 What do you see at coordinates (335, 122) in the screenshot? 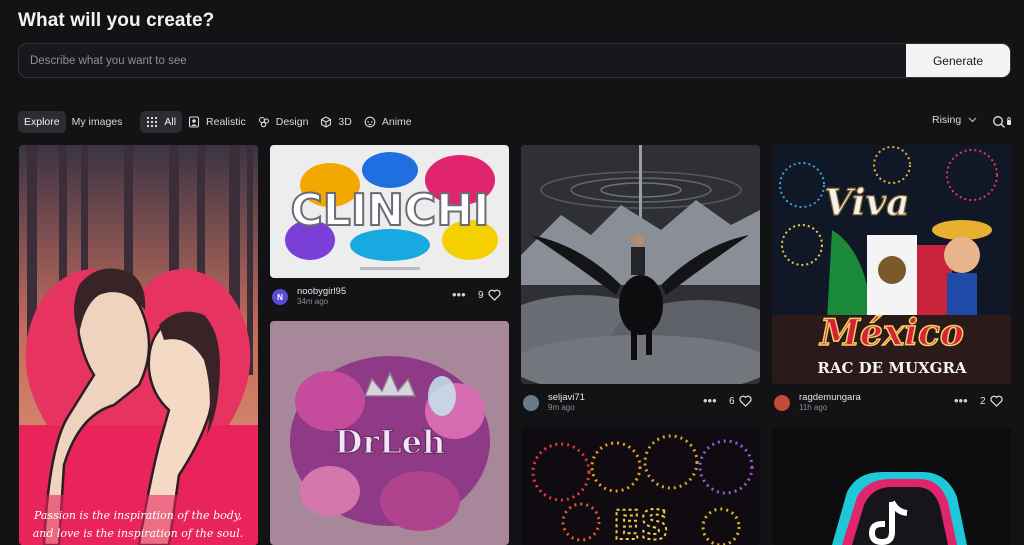
I see `category-3d: 3D` at bounding box center [335, 122].